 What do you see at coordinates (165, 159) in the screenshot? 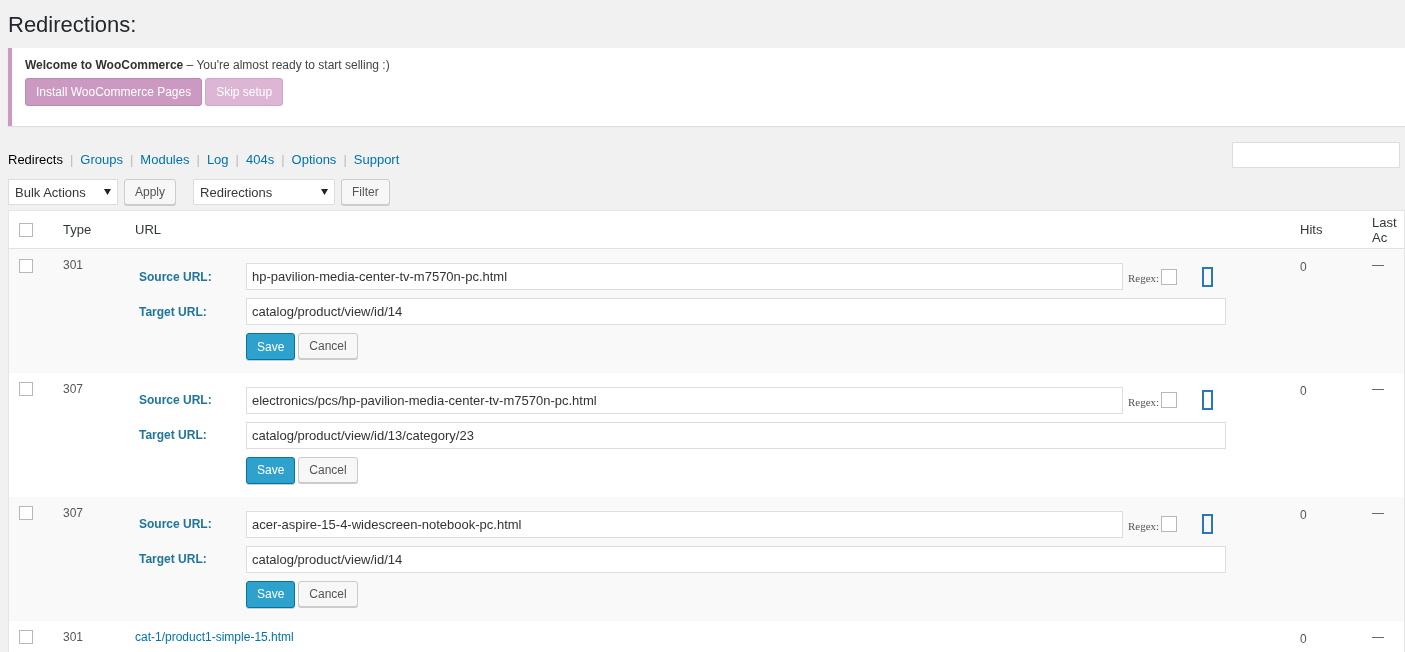
I see `subnav-link: Modules` at bounding box center [165, 159].